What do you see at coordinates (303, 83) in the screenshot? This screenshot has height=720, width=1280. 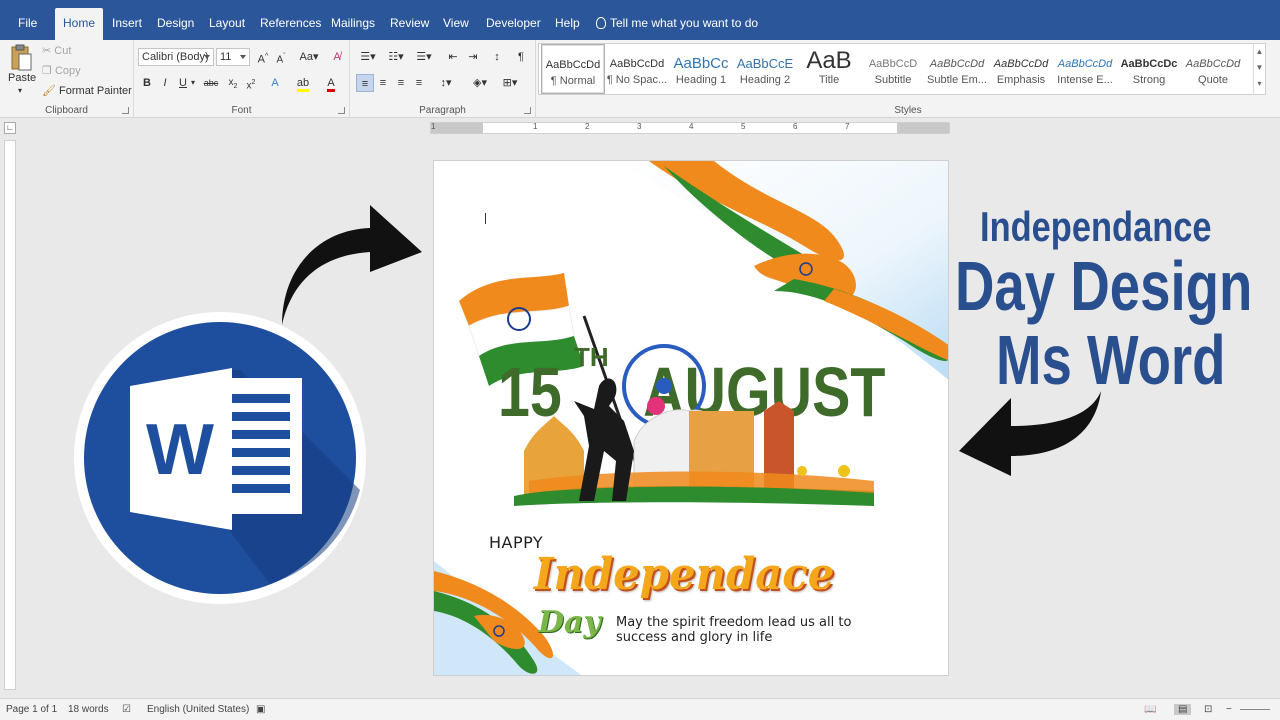 I see `highlight-color-button: ab` at bounding box center [303, 83].